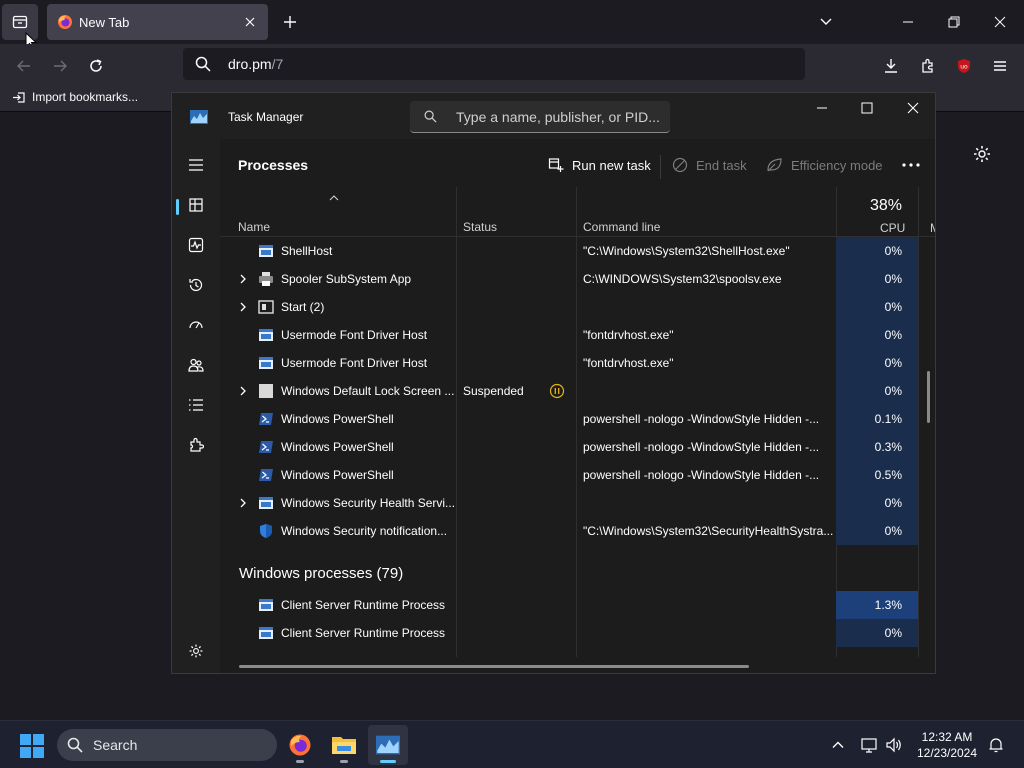 The image size is (1024, 768). Describe the element at coordinates (196, 651) in the screenshot. I see `tm-nav-settings` at that location.